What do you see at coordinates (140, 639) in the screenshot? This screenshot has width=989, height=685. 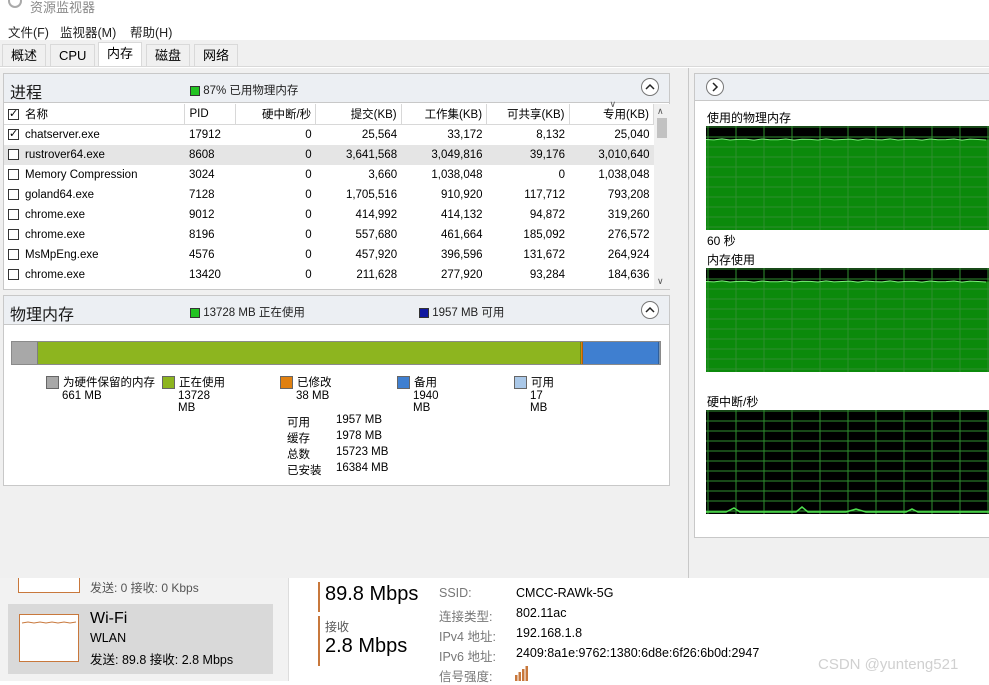 I see `wifi-list-item: Wi-Fi WLAN 发送: 89.8 接收: 2.8 Mbps` at bounding box center [140, 639].